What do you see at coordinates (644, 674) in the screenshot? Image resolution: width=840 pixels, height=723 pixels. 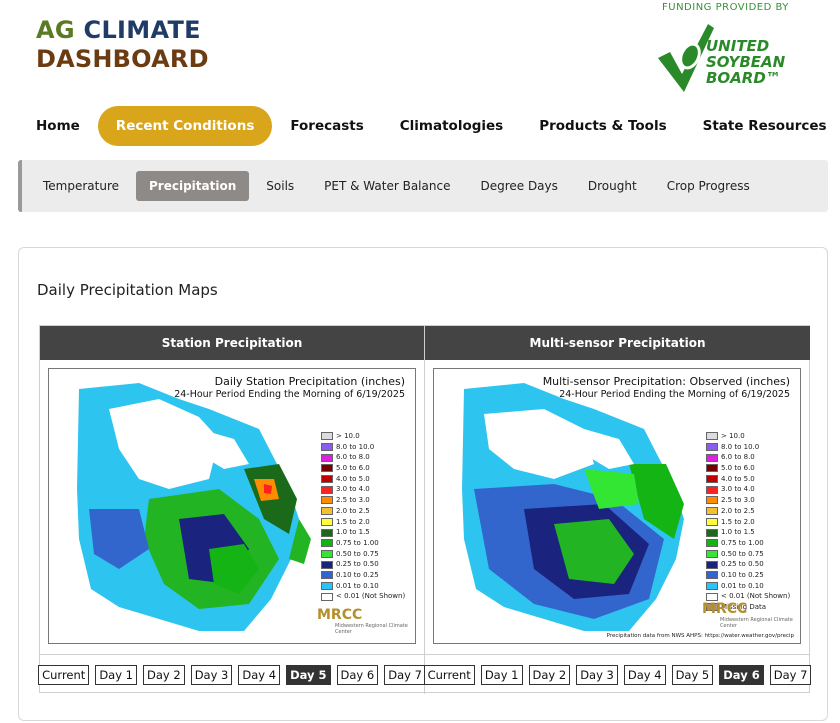 I see `multi-day-4: Day 4` at bounding box center [644, 674].